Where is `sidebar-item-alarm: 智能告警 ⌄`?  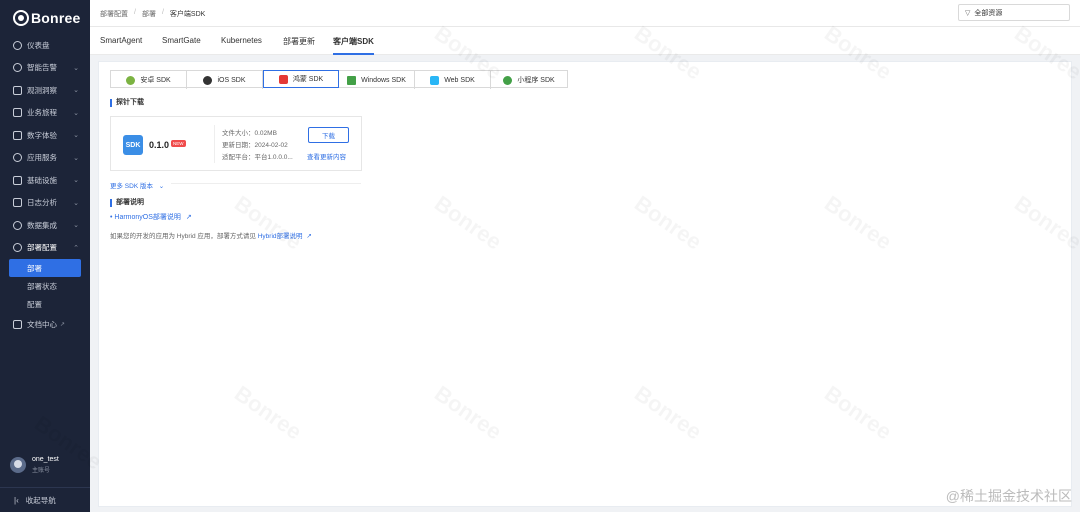
sidebar-item-alarm: 智能告警 ⌄ is located at coordinates (45, 68).